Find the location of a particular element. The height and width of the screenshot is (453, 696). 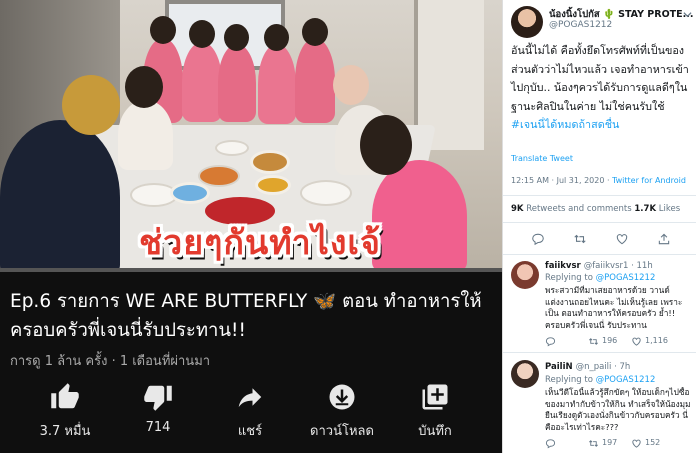

likes-count: 1.7K is located at coordinates (645, 209).